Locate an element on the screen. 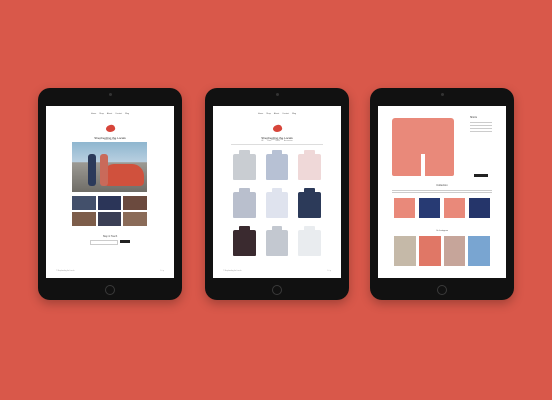 The image size is (552, 400). tablet-product: Shorts Collection On Instagram is located at coordinates (442, 194).